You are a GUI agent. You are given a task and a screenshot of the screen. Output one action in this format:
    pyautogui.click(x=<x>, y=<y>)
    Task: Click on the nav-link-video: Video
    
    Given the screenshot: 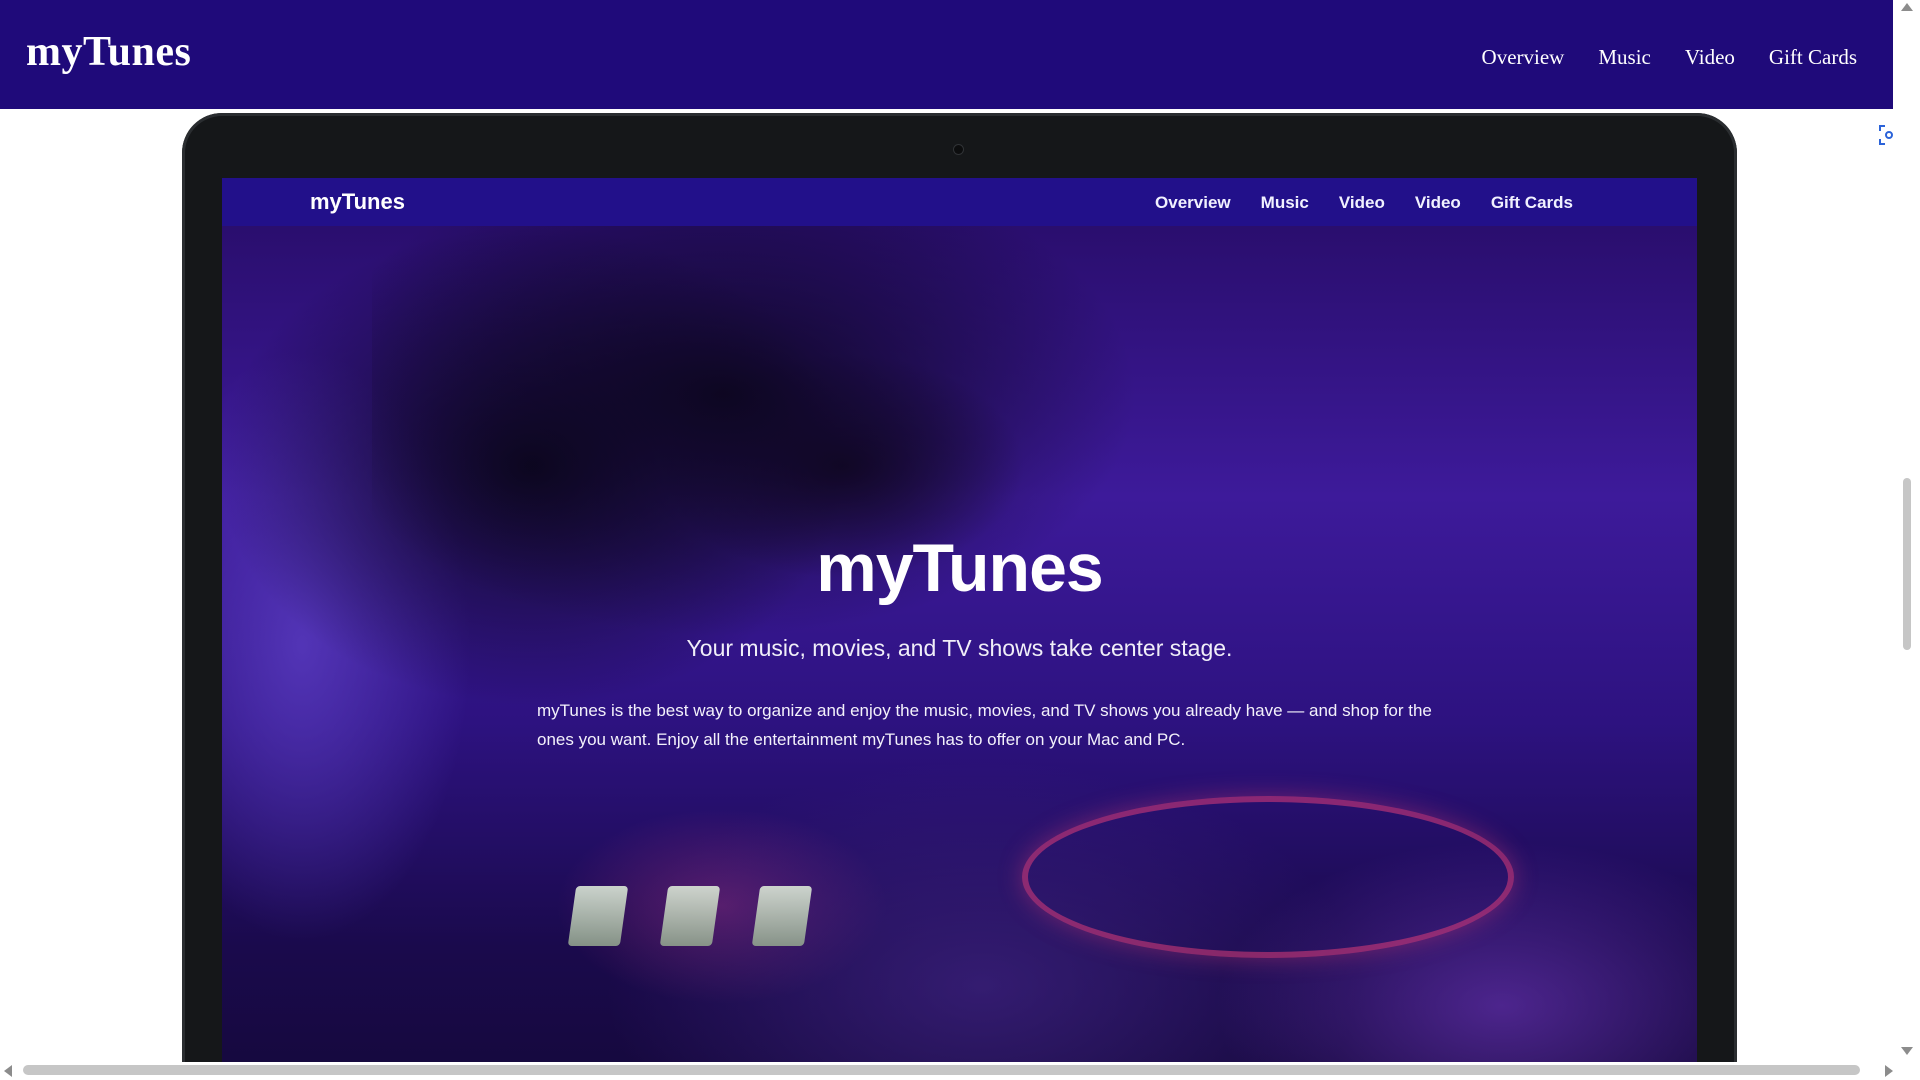 What is the action you would take?
    pyautogui.click(x=1710, y=57)
    